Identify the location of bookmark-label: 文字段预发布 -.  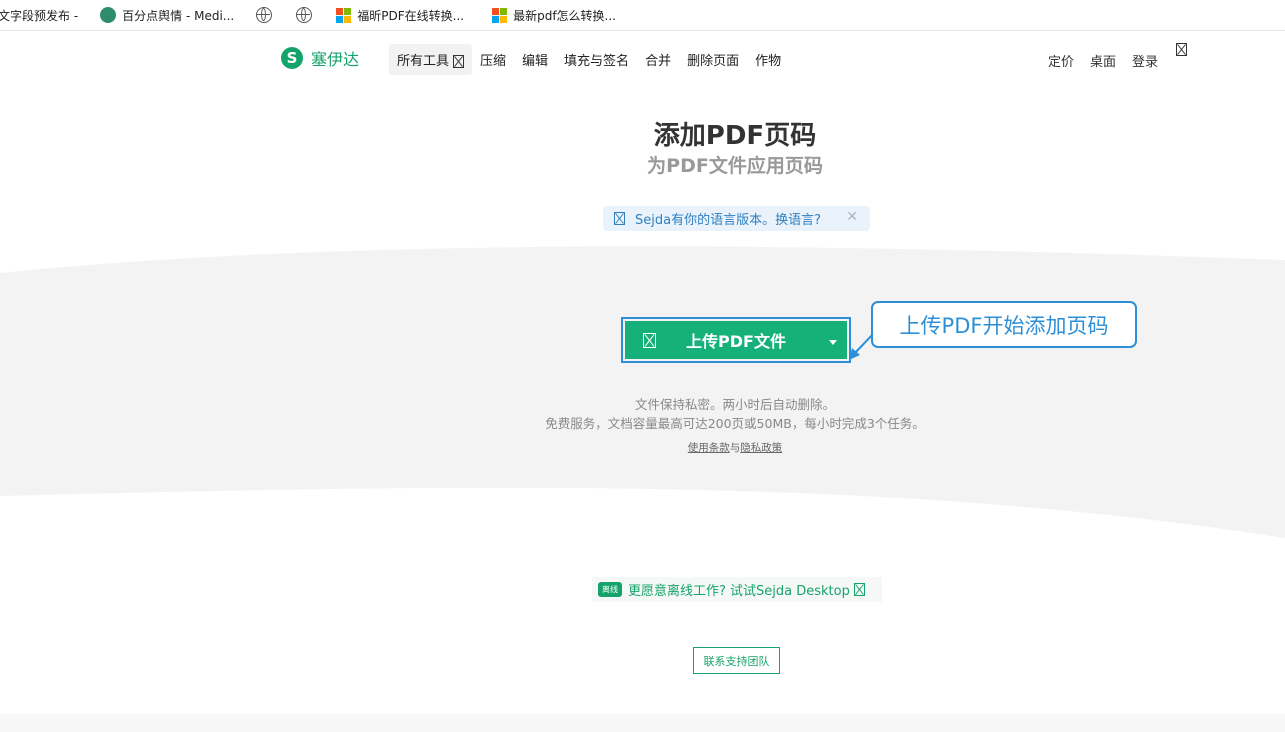
(39, 15).